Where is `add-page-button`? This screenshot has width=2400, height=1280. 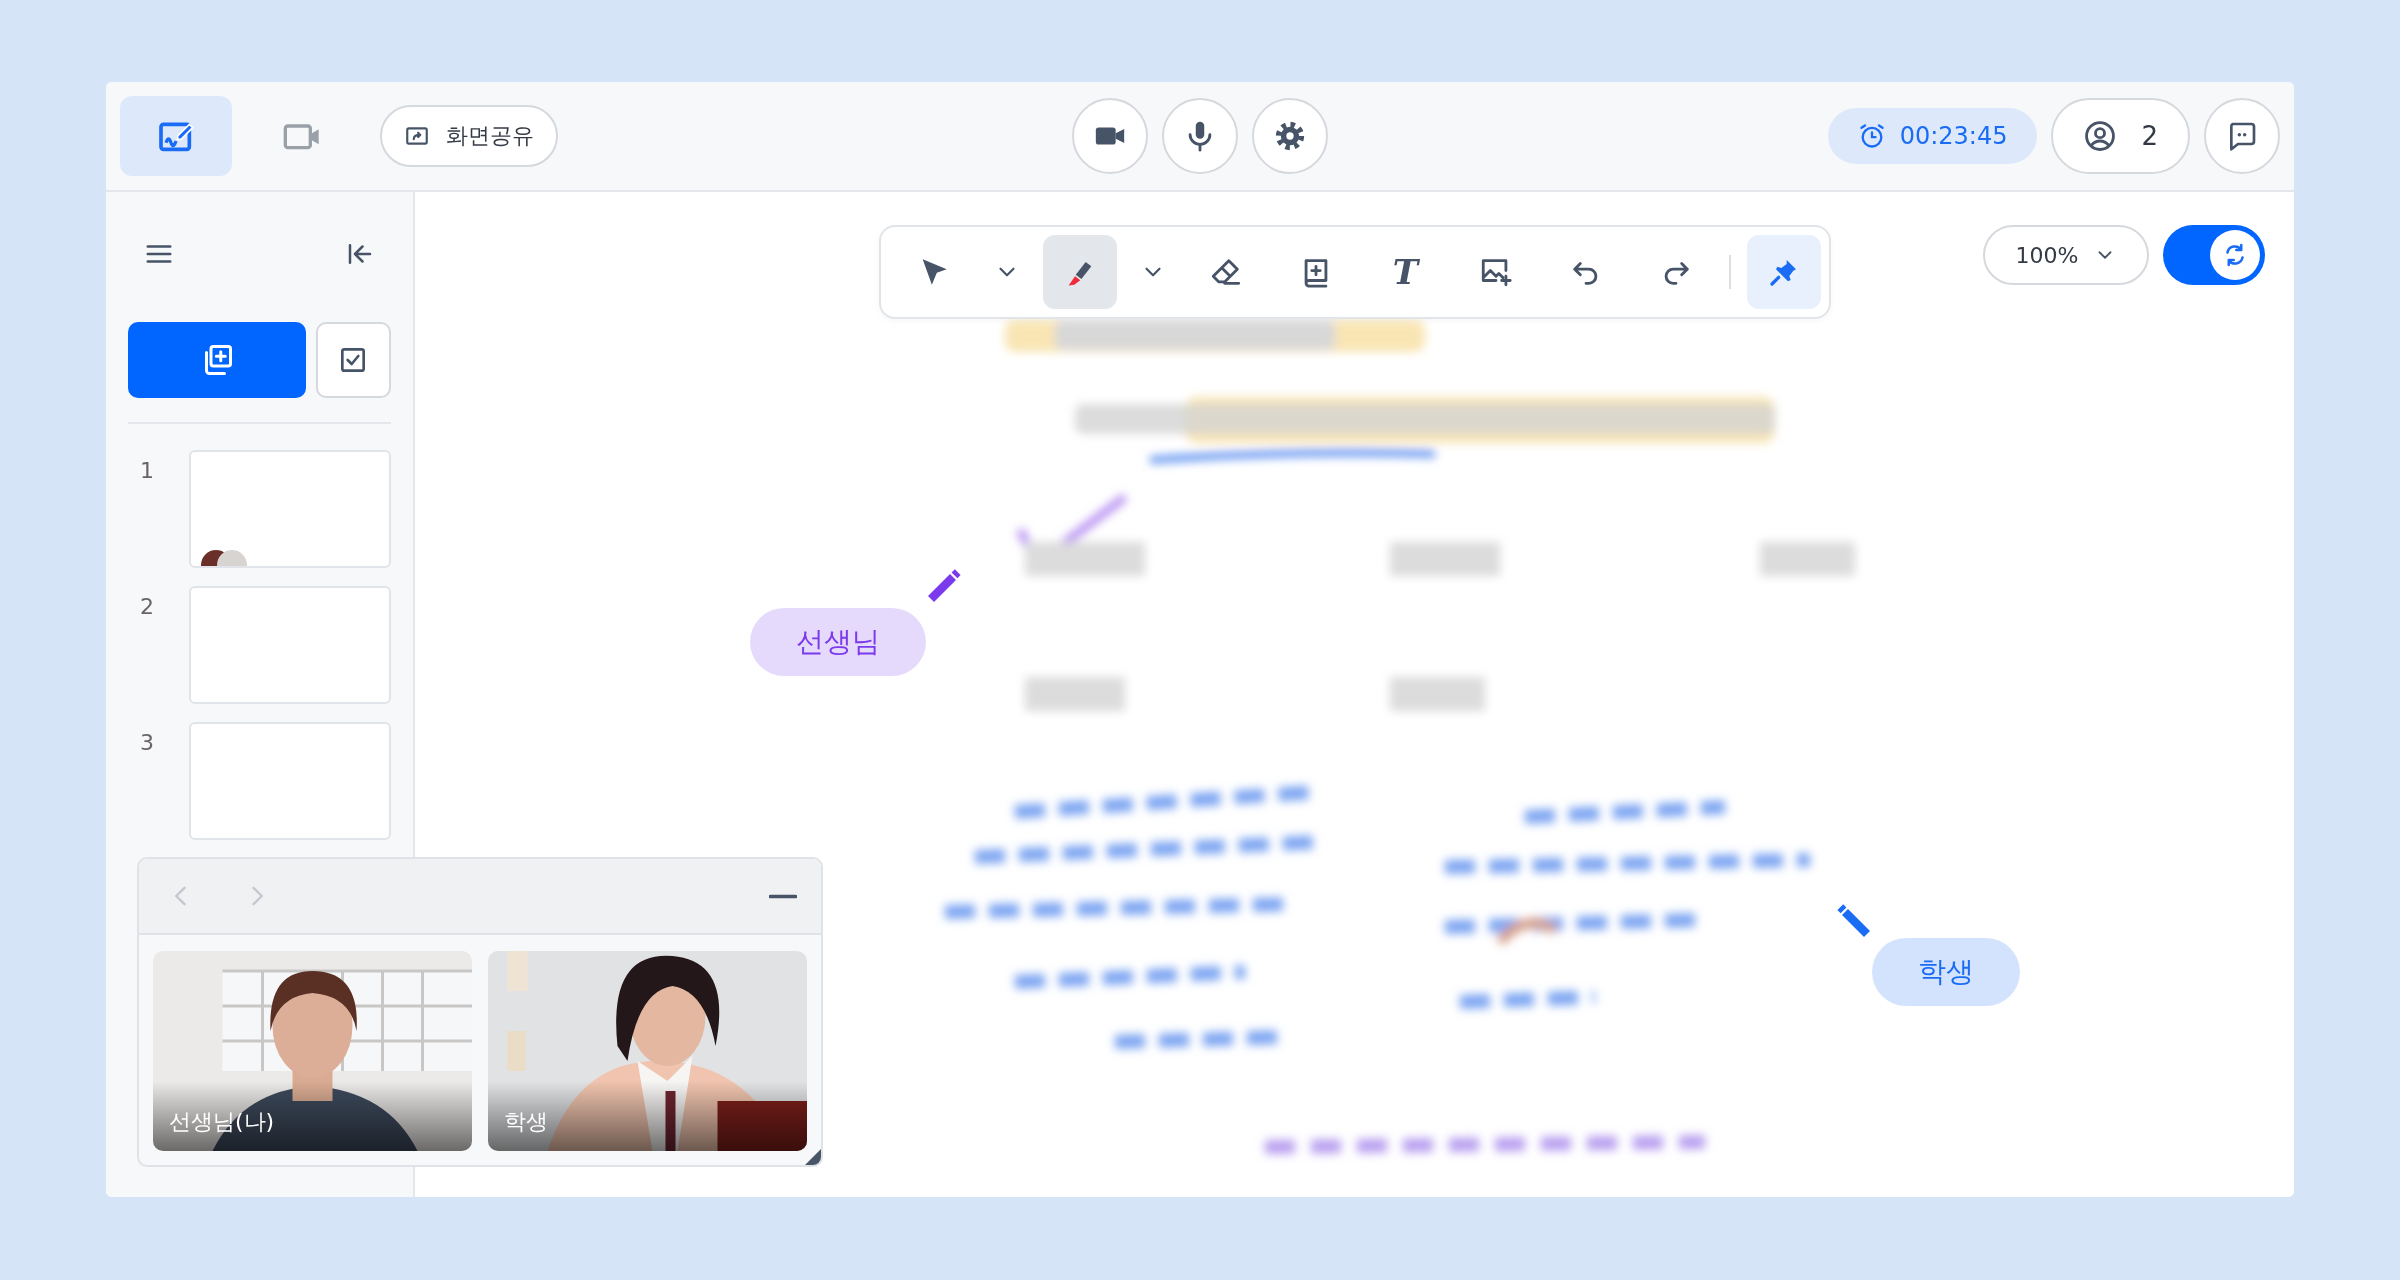 add-page-button is located at coordinates (217, 360).